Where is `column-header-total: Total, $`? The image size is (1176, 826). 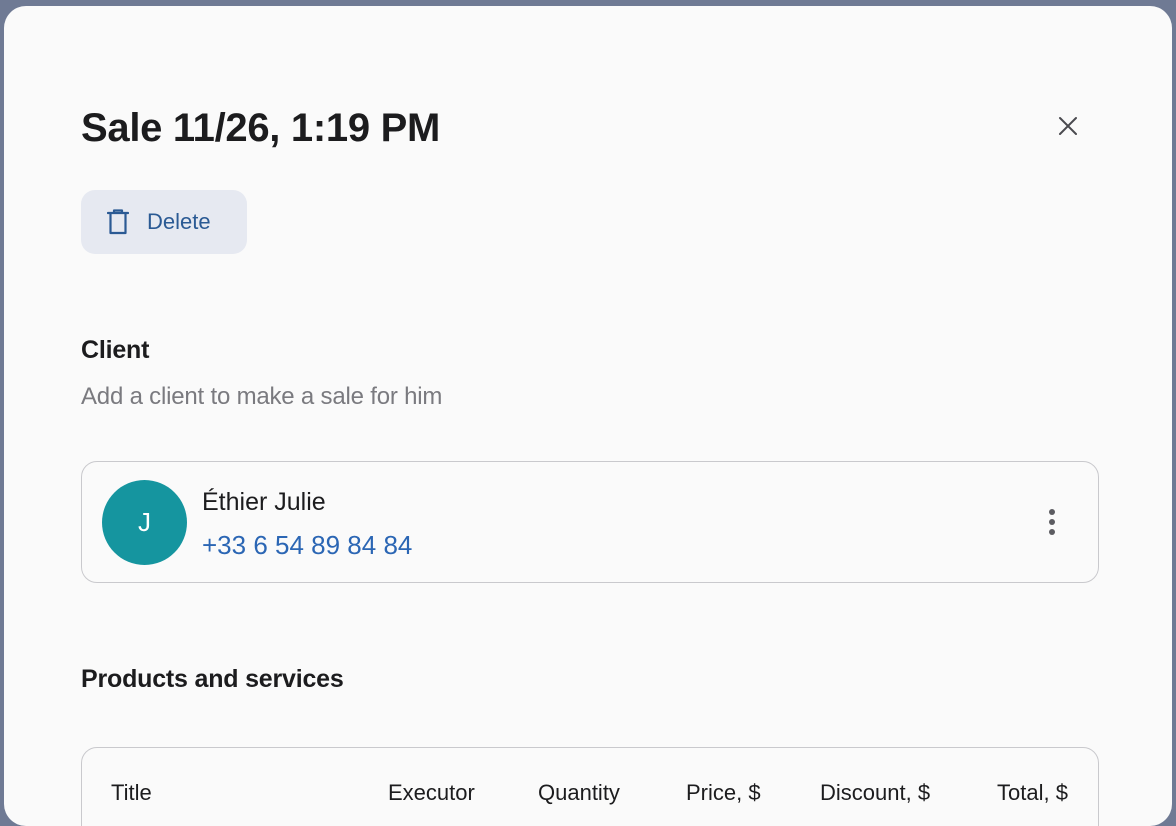 column-header-total: Total, $ is located at coordinates (1032, 793).